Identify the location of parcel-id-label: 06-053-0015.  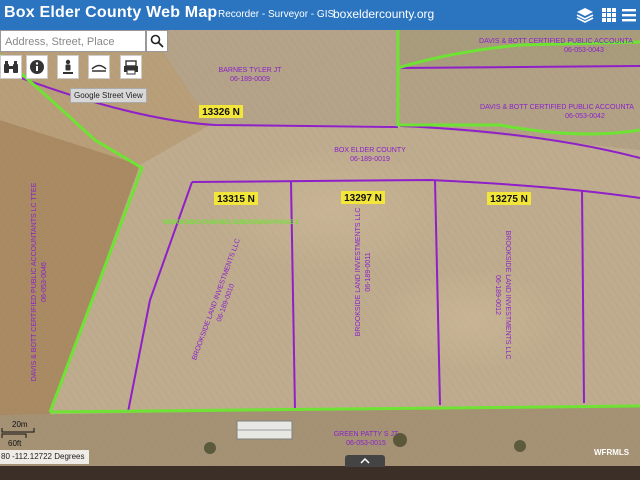
(366, 443).